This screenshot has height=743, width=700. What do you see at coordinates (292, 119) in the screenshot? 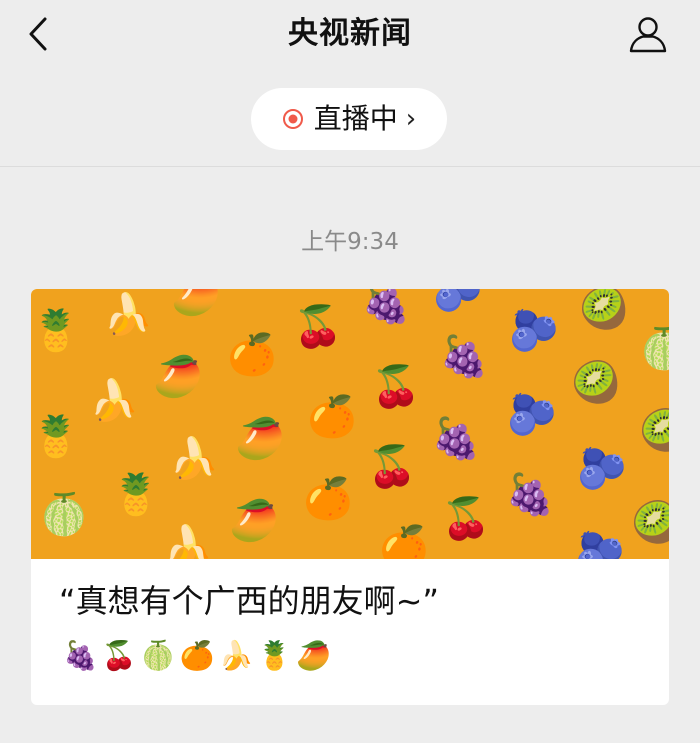
I see `live-record-dot-icon` at bounding box center [292, 119].